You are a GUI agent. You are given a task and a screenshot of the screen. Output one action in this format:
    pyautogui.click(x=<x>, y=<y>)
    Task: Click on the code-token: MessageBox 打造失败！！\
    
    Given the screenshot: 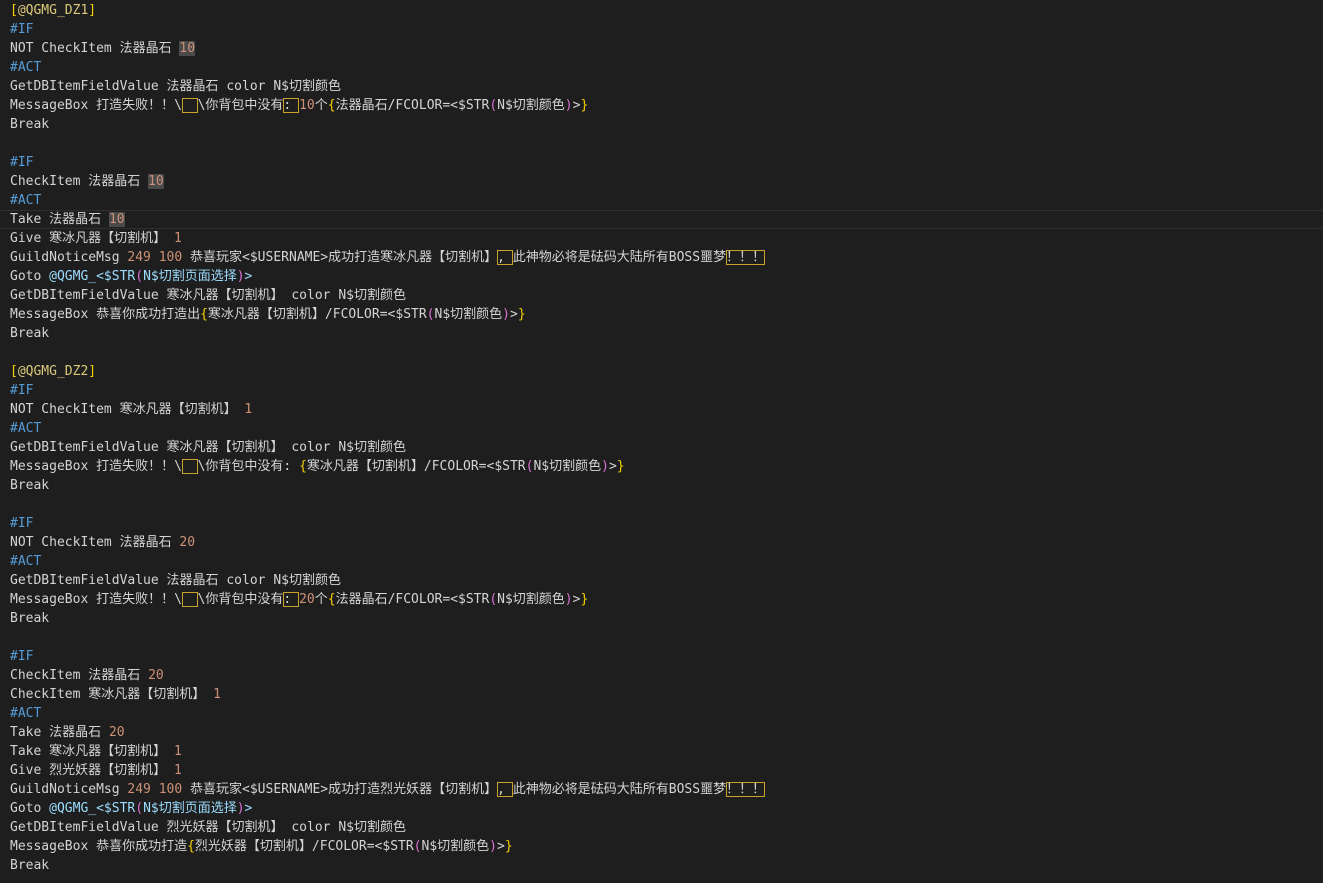 What is the action you would take?
    pyautogui.click(x=96, y=105)
    